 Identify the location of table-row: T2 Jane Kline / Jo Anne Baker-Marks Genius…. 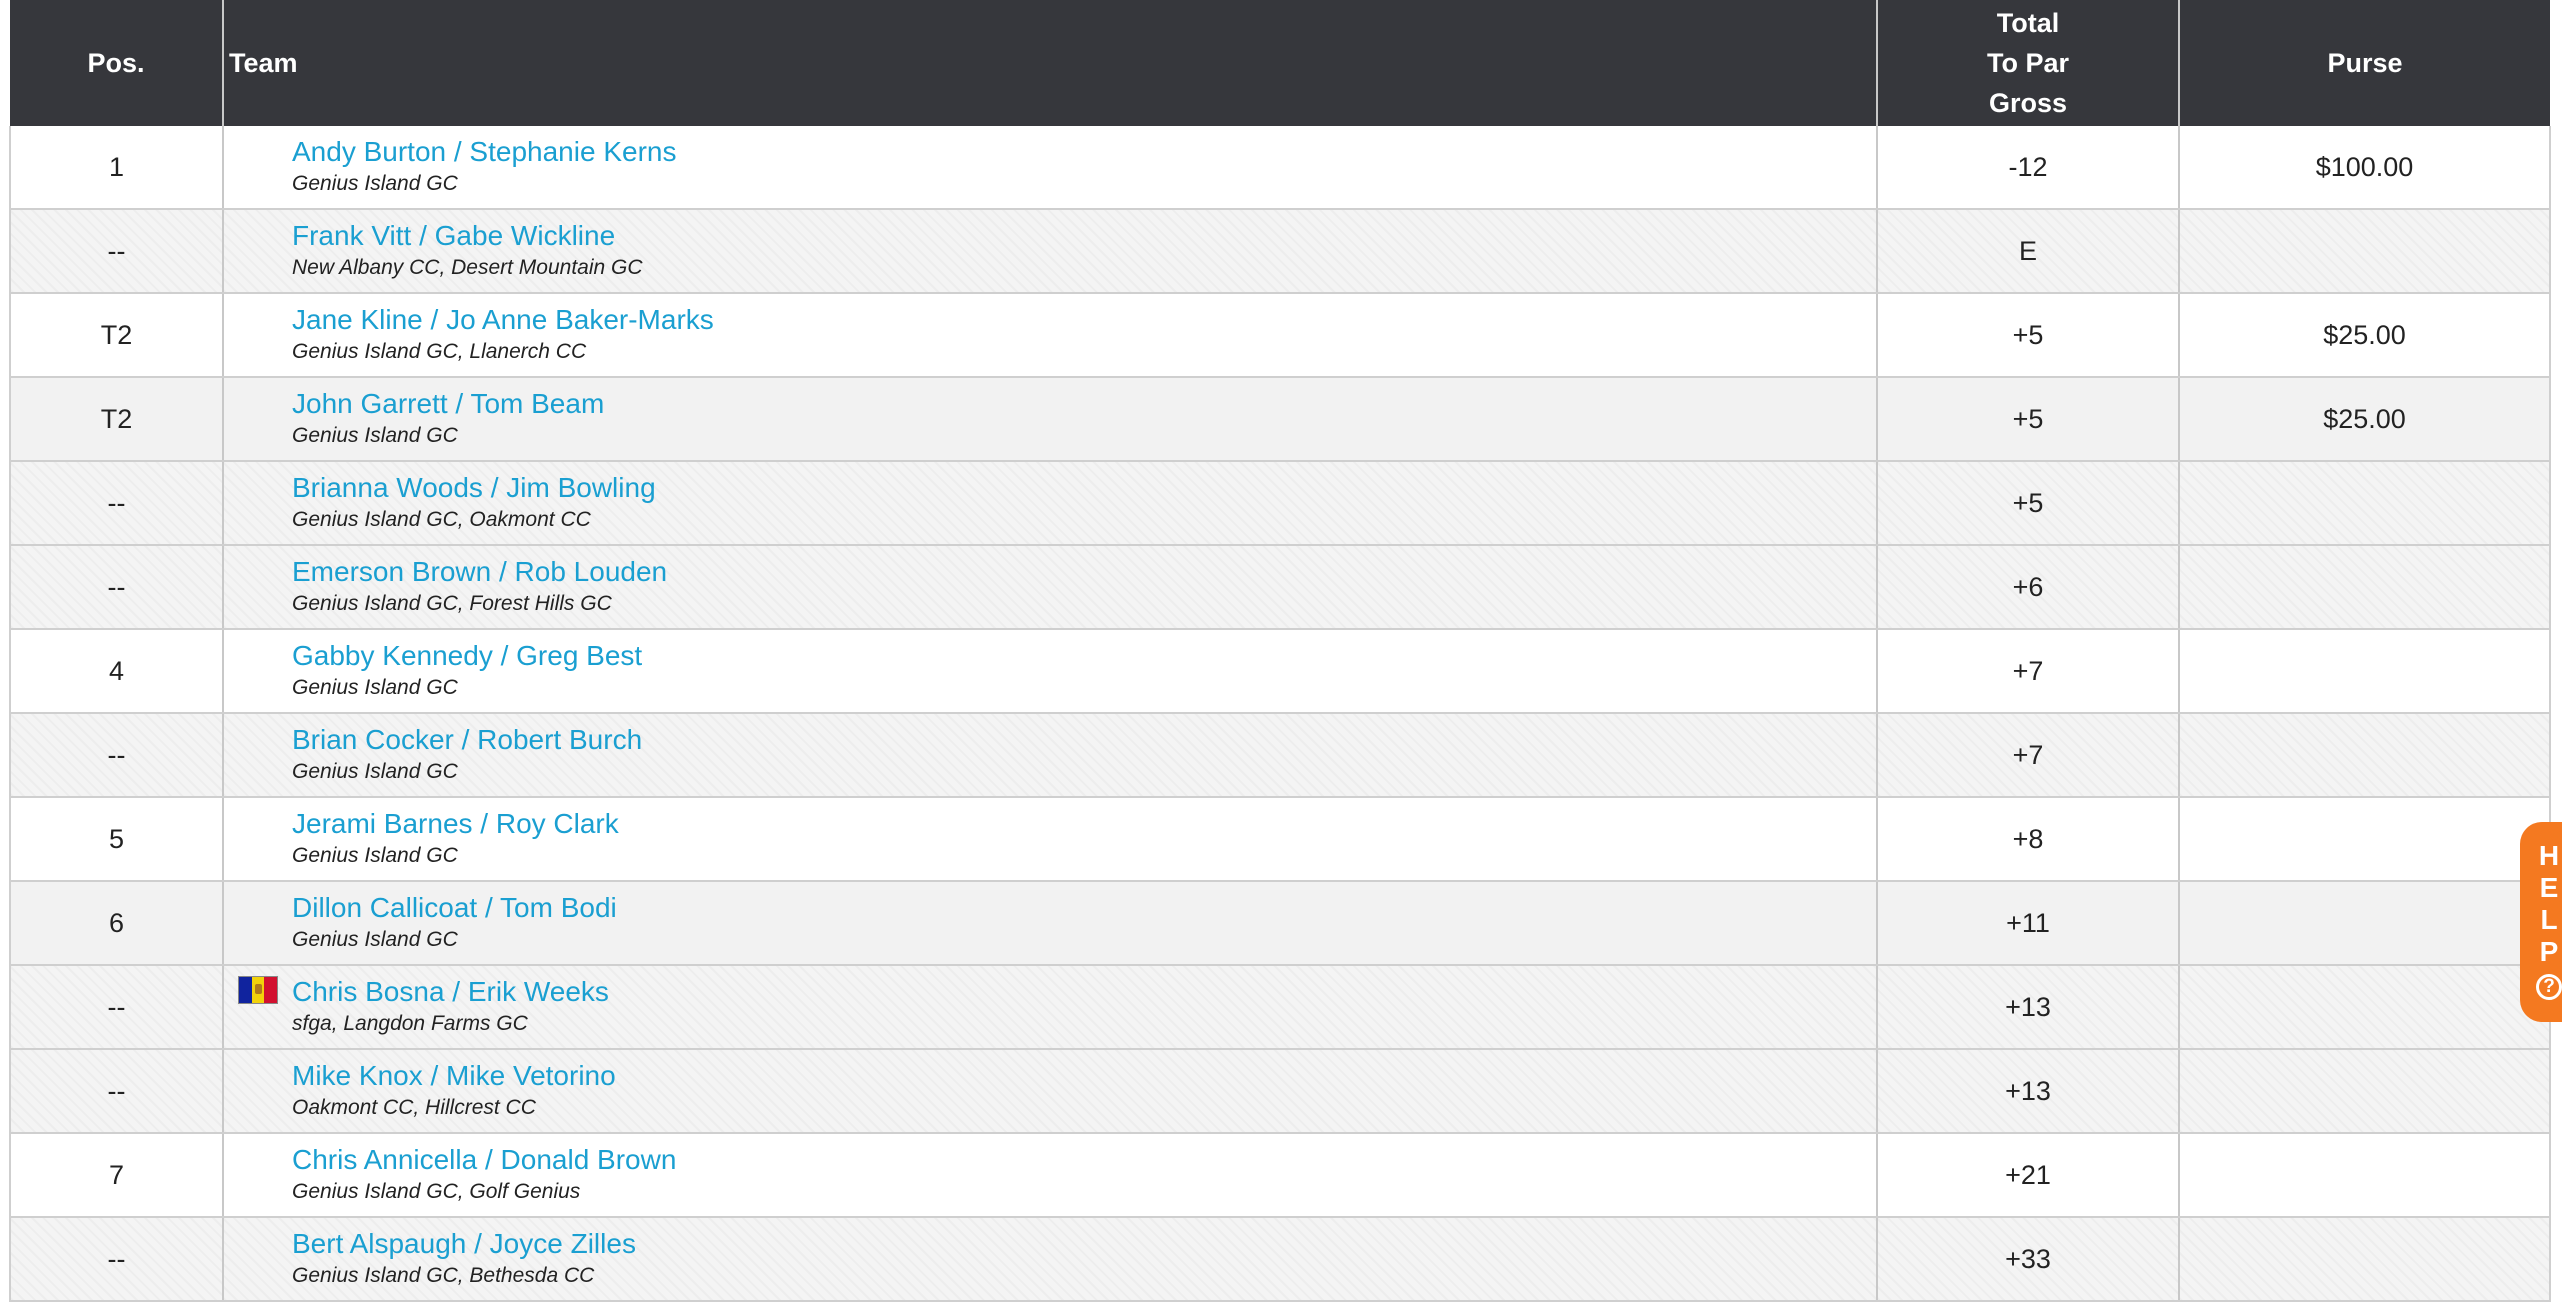
(1280, 335).